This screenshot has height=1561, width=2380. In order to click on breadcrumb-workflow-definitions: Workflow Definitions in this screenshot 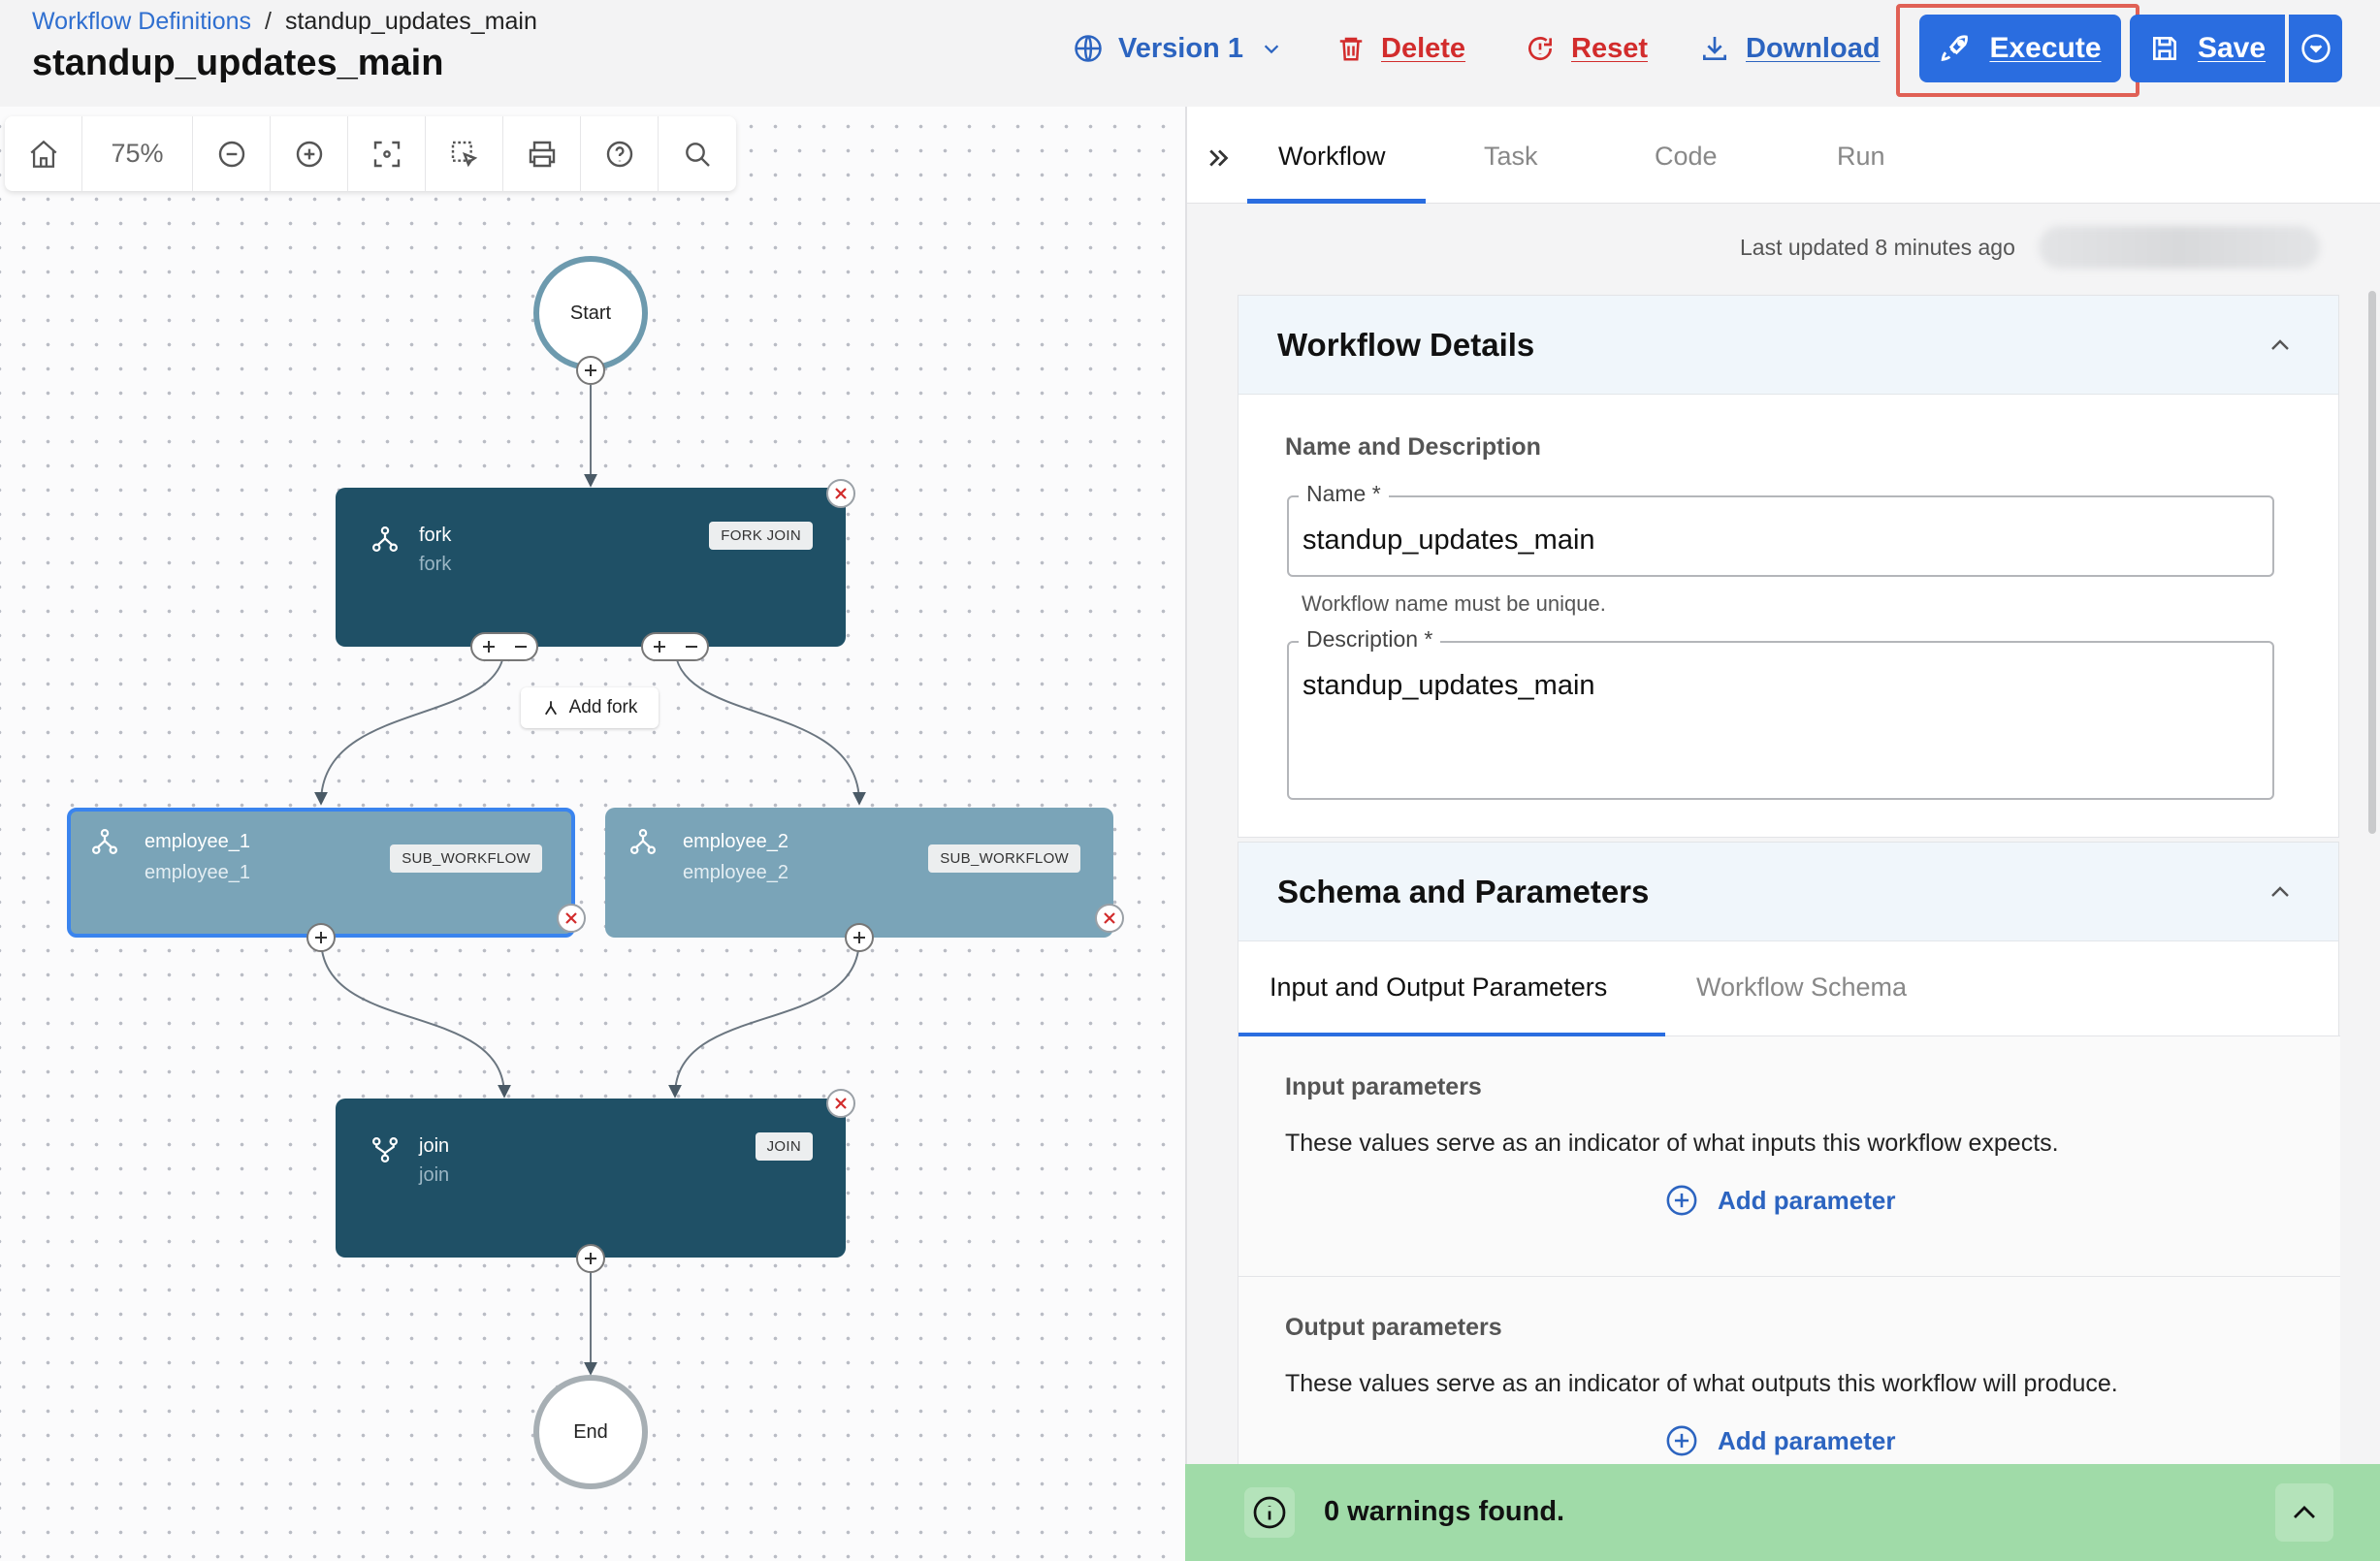, I will do `click(141, 22)`.